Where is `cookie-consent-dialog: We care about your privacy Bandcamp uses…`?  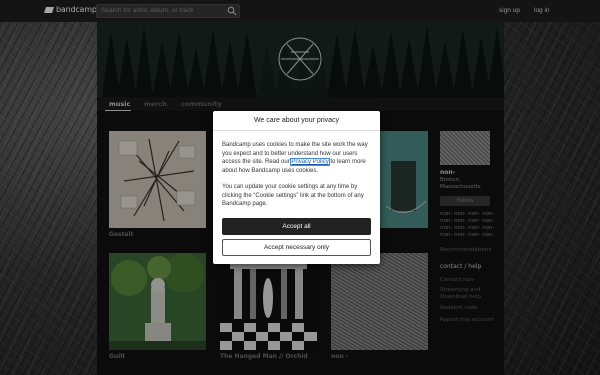 cookie-consent-dialog: We care about your privacy Bandcamp uses… is located at coordinates (296, 187).